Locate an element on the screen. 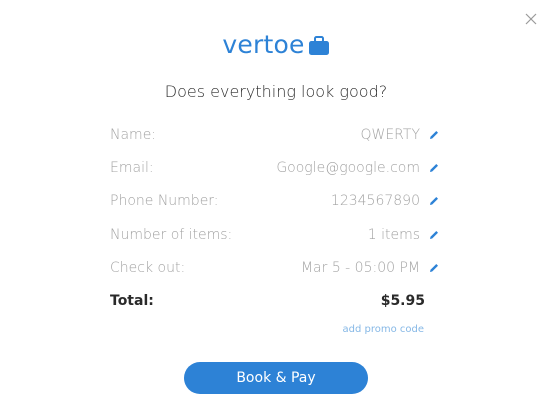 The height and width of the screenshot is (414, 552). checkout-label: Check out: is located at coordinates (148, 268).